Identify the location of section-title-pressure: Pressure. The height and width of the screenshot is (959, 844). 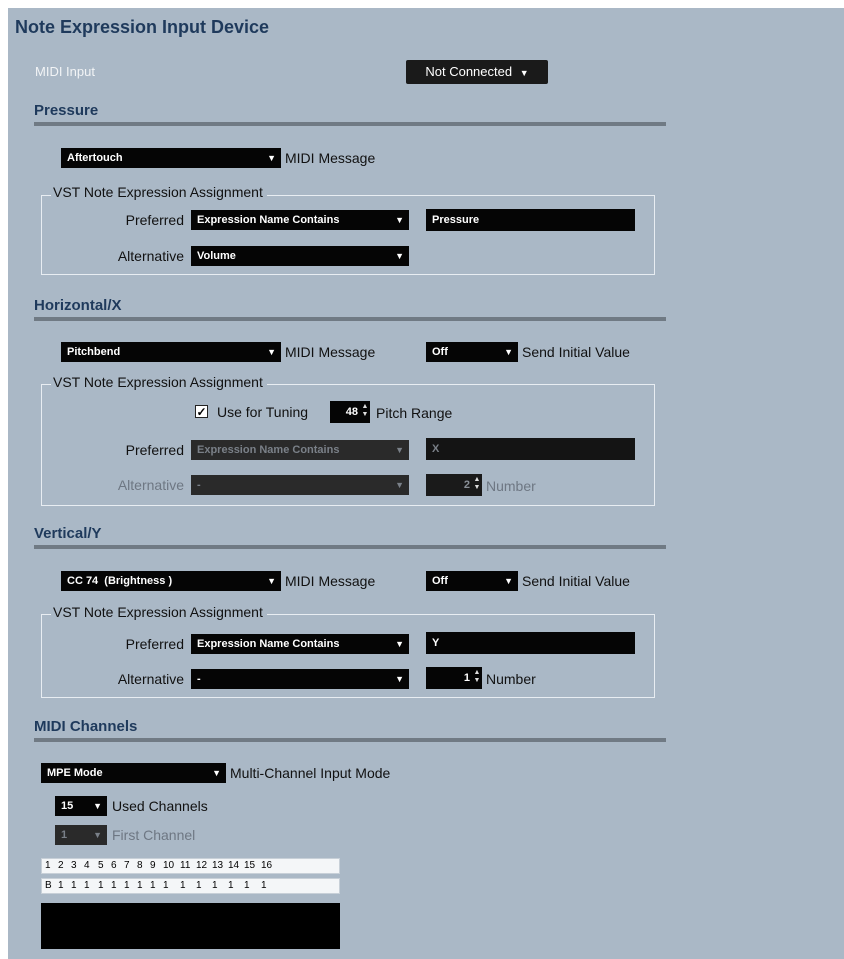
(66, 110).